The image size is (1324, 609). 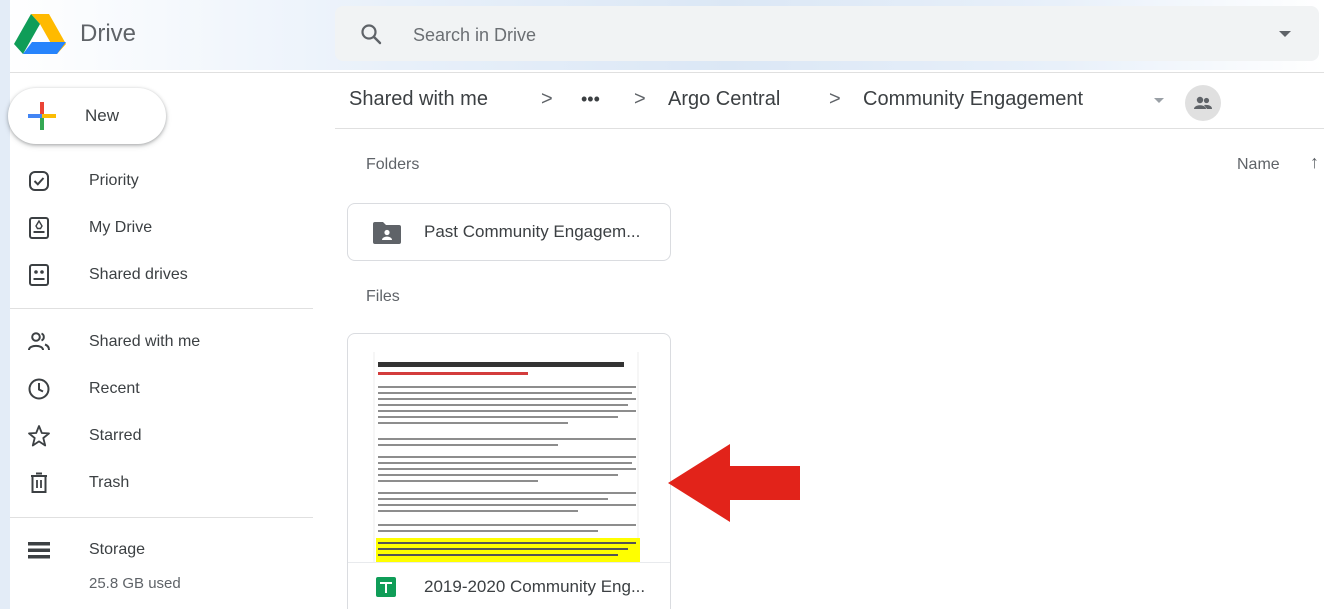 I want to click on sidebar-item-label: Starred, so click(x=115, y=435).